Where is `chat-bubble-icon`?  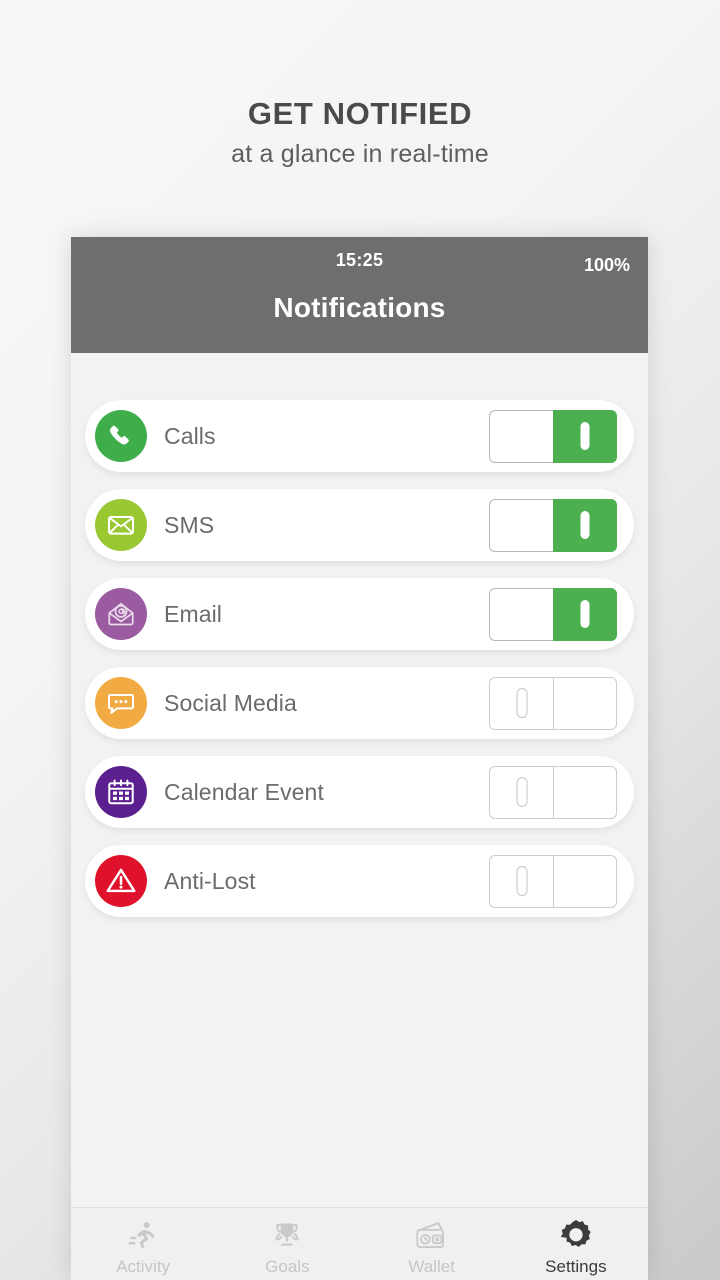
chat-bubble-icon is located at coordinates (121, 703).